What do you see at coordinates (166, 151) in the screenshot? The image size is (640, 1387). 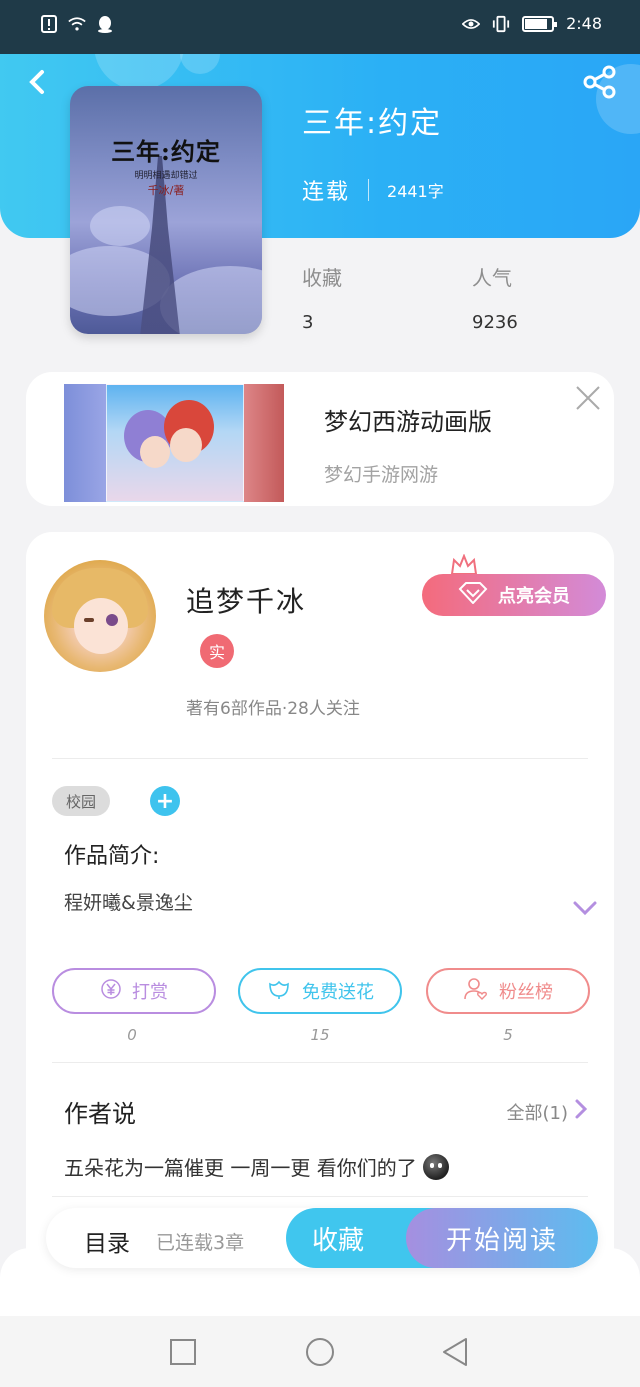 I see `cover-title: 三年:约定` at bounding box center [166, 151].